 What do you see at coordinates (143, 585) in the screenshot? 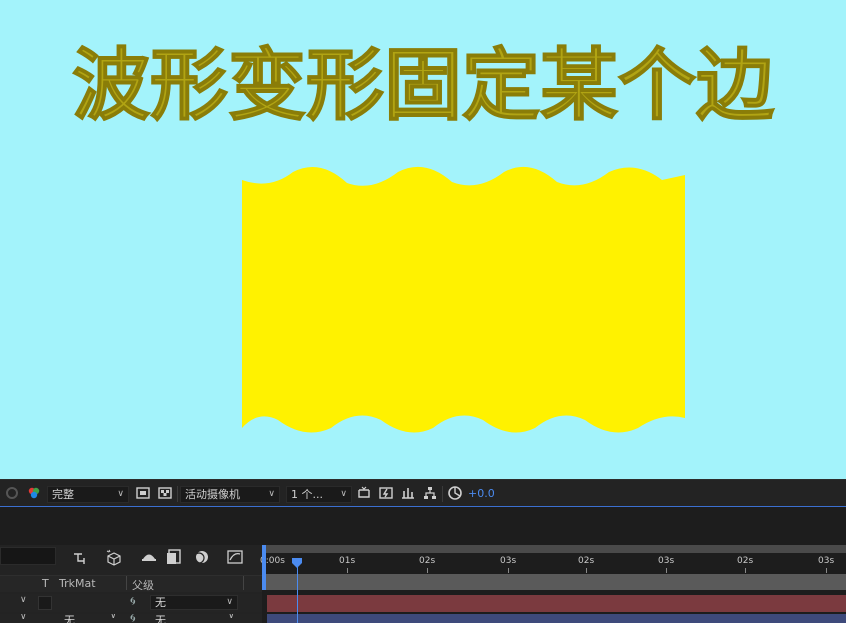
I see `column-parent: 父级` at bounding box center [143, 585].